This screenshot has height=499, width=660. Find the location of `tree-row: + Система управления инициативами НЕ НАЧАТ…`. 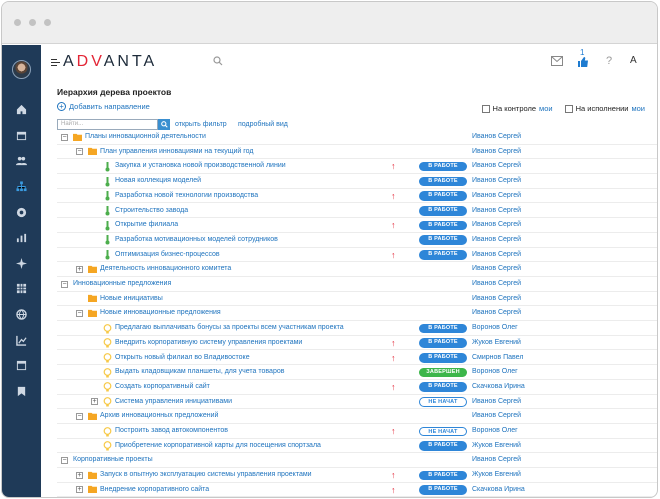

tree-row: + Система управления инициативами НЕ НАЧАТ… is located at coordinates (357, 402).